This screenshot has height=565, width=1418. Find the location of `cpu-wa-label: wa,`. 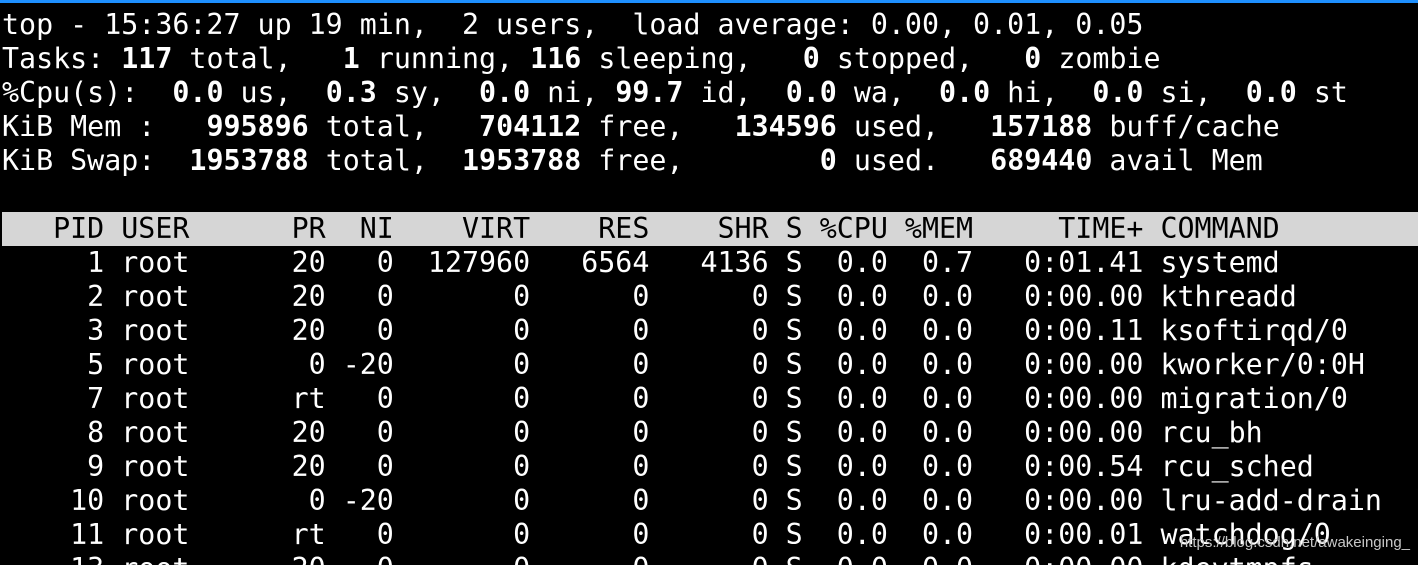

cpu-wa-label: wa, is located at coordinates (888, 92).